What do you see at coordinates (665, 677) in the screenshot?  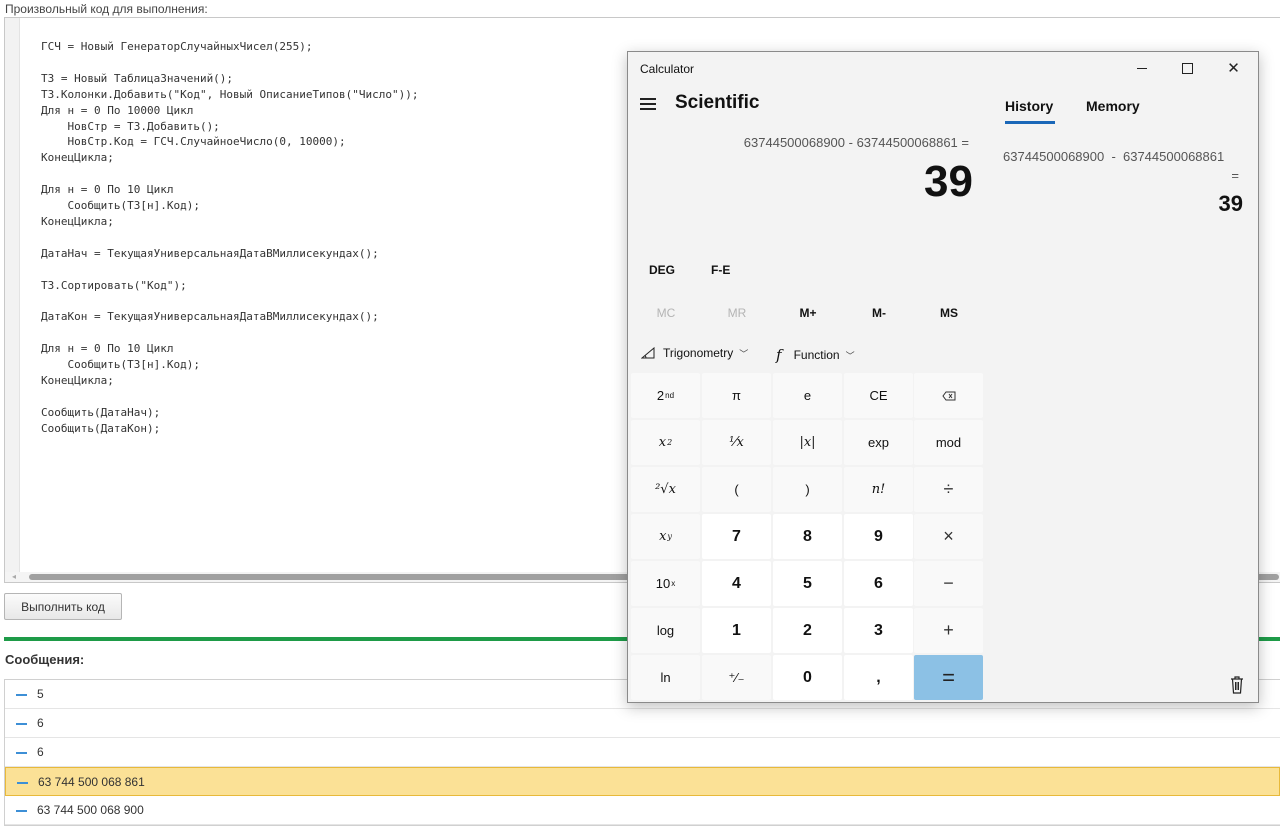 I see `ln-key: ln` at bounding box center [665, 677].